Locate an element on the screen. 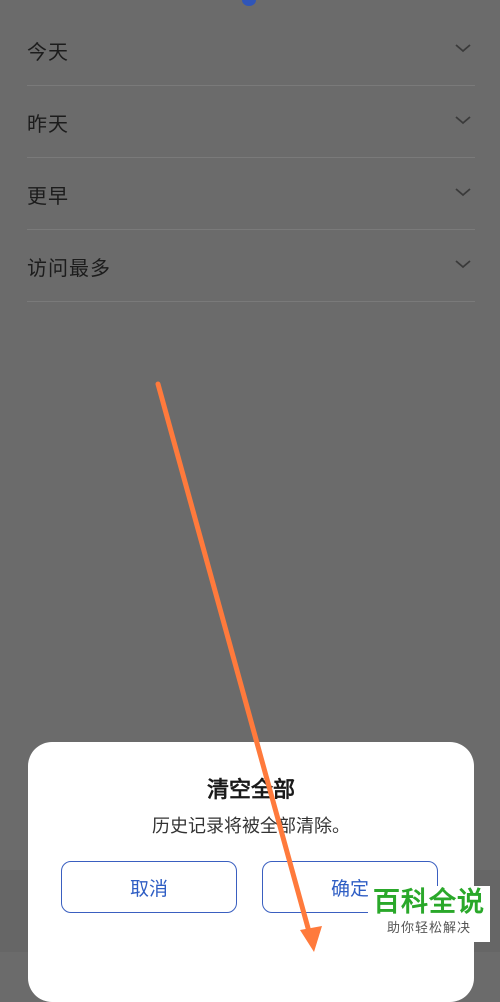 The image size is (500, 1002). watermark-logo: 百科全说 助你轻松解决 is located at coordinates (429, 914).